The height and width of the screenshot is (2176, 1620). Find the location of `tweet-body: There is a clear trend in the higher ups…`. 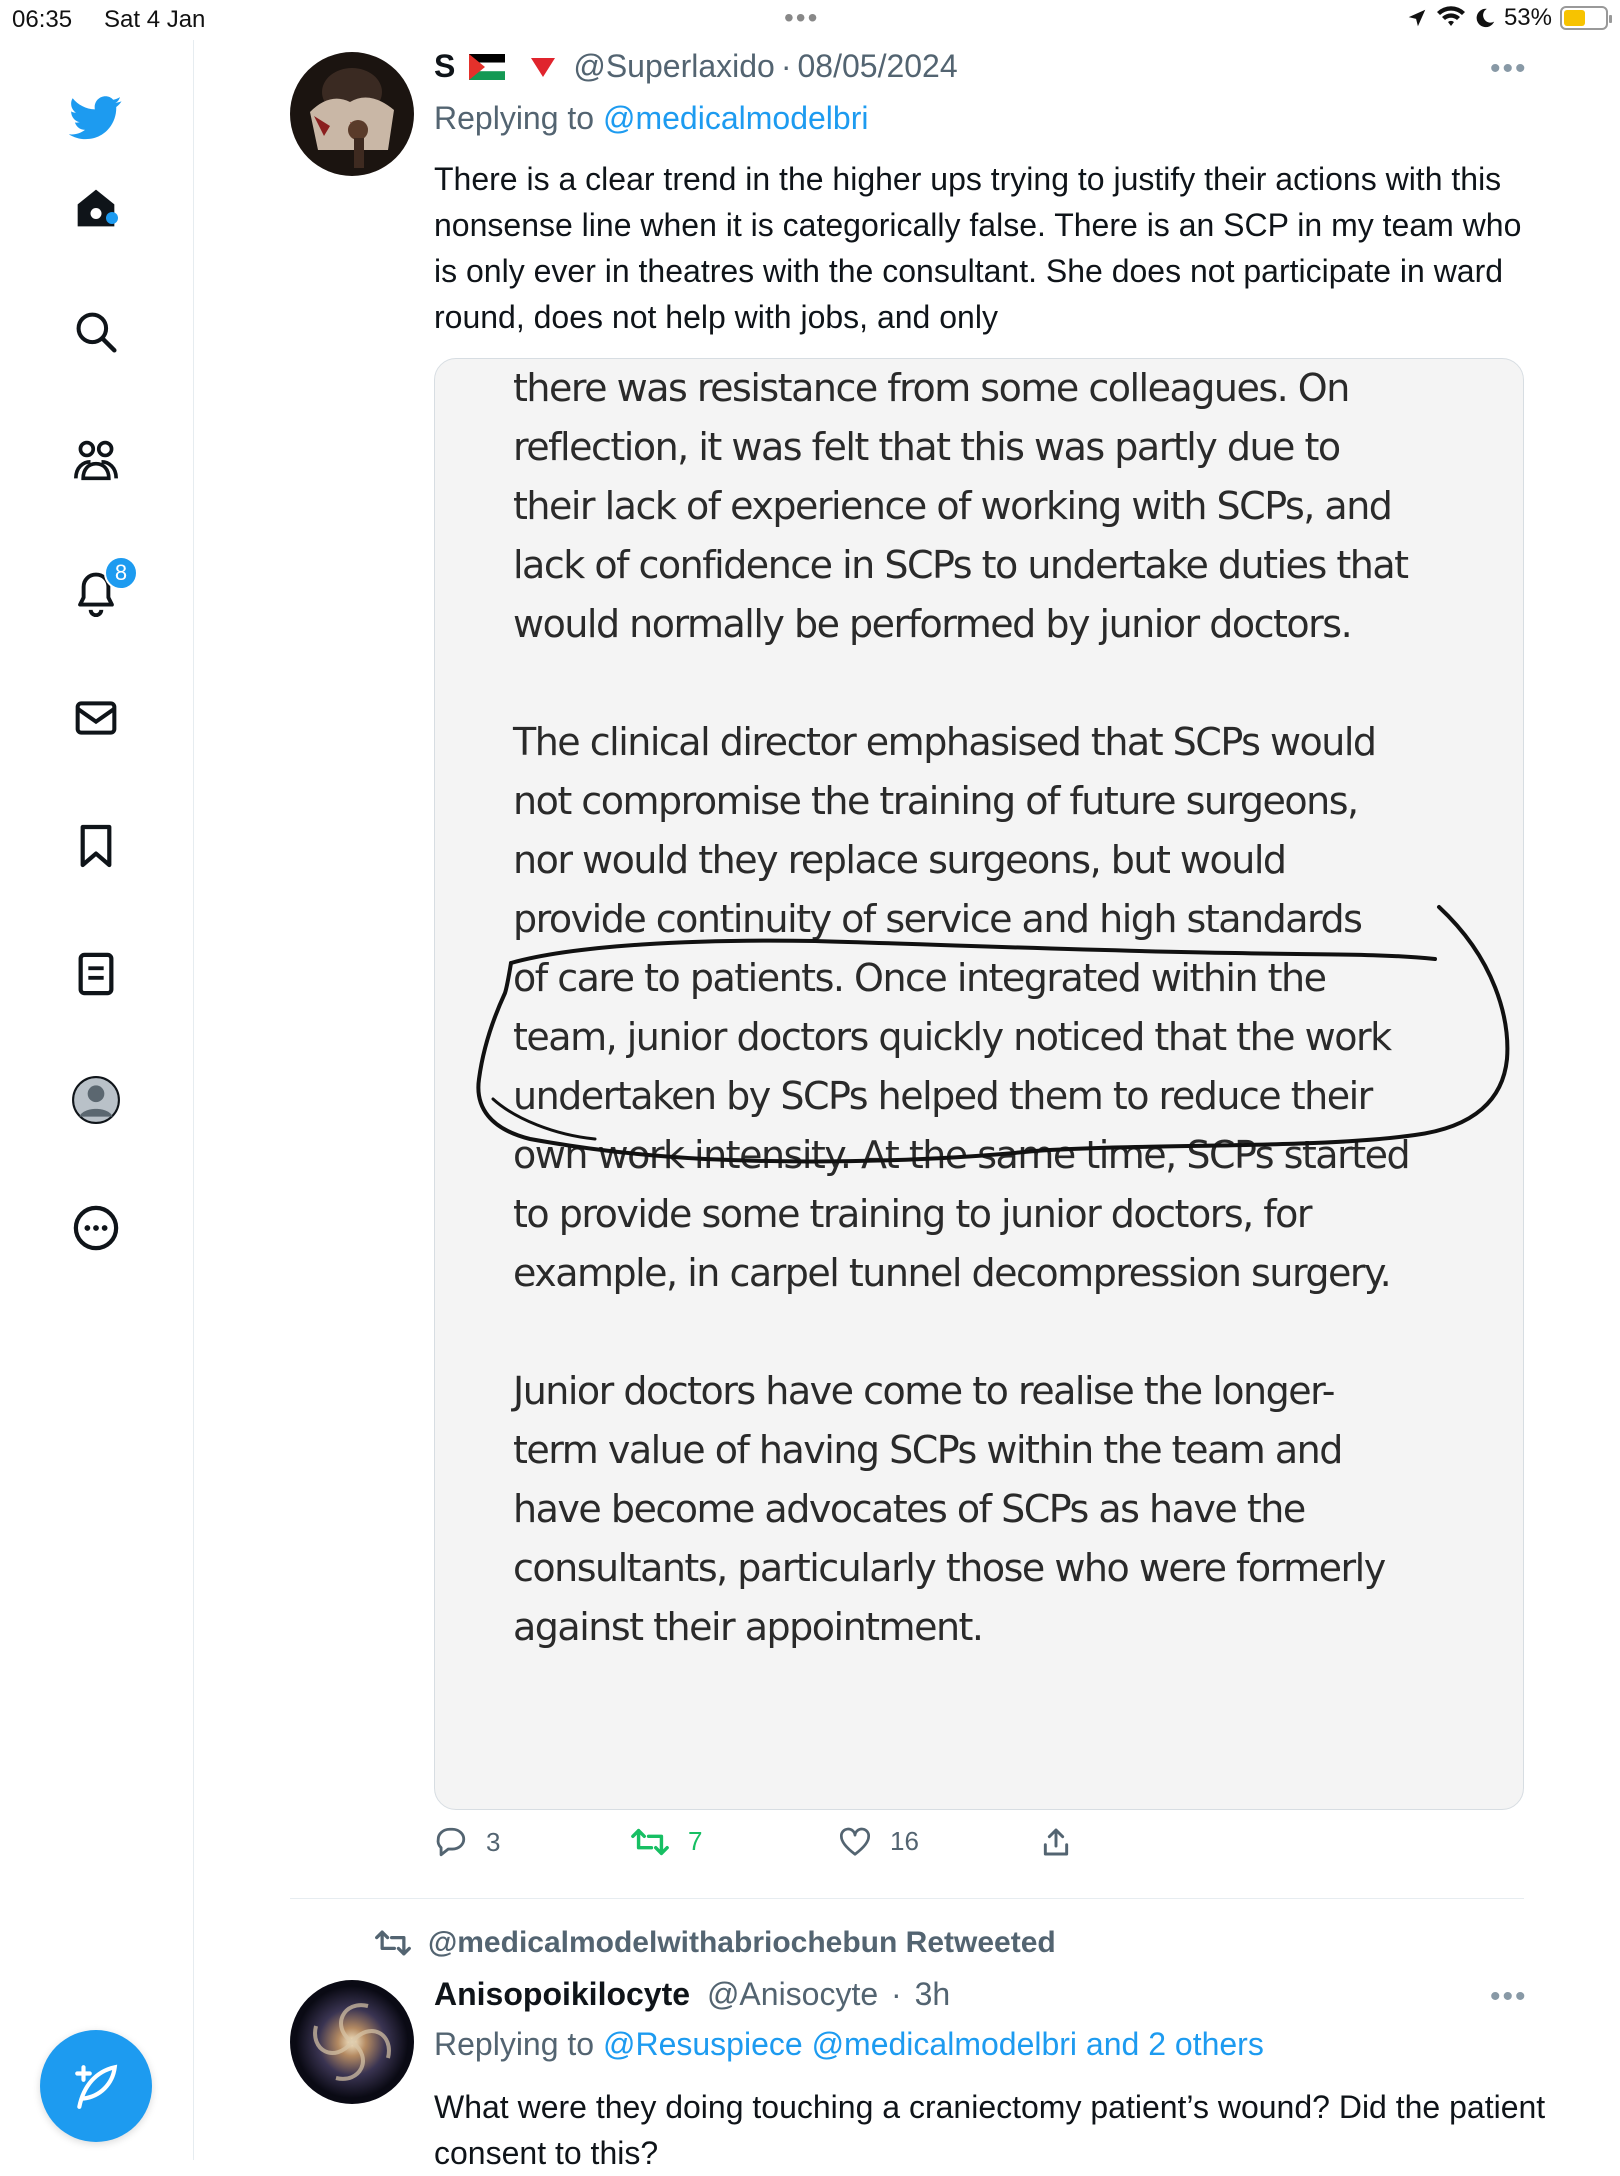

tweet-body: There is a clear trend in the higher ups… is located at coordinates (978, 248).